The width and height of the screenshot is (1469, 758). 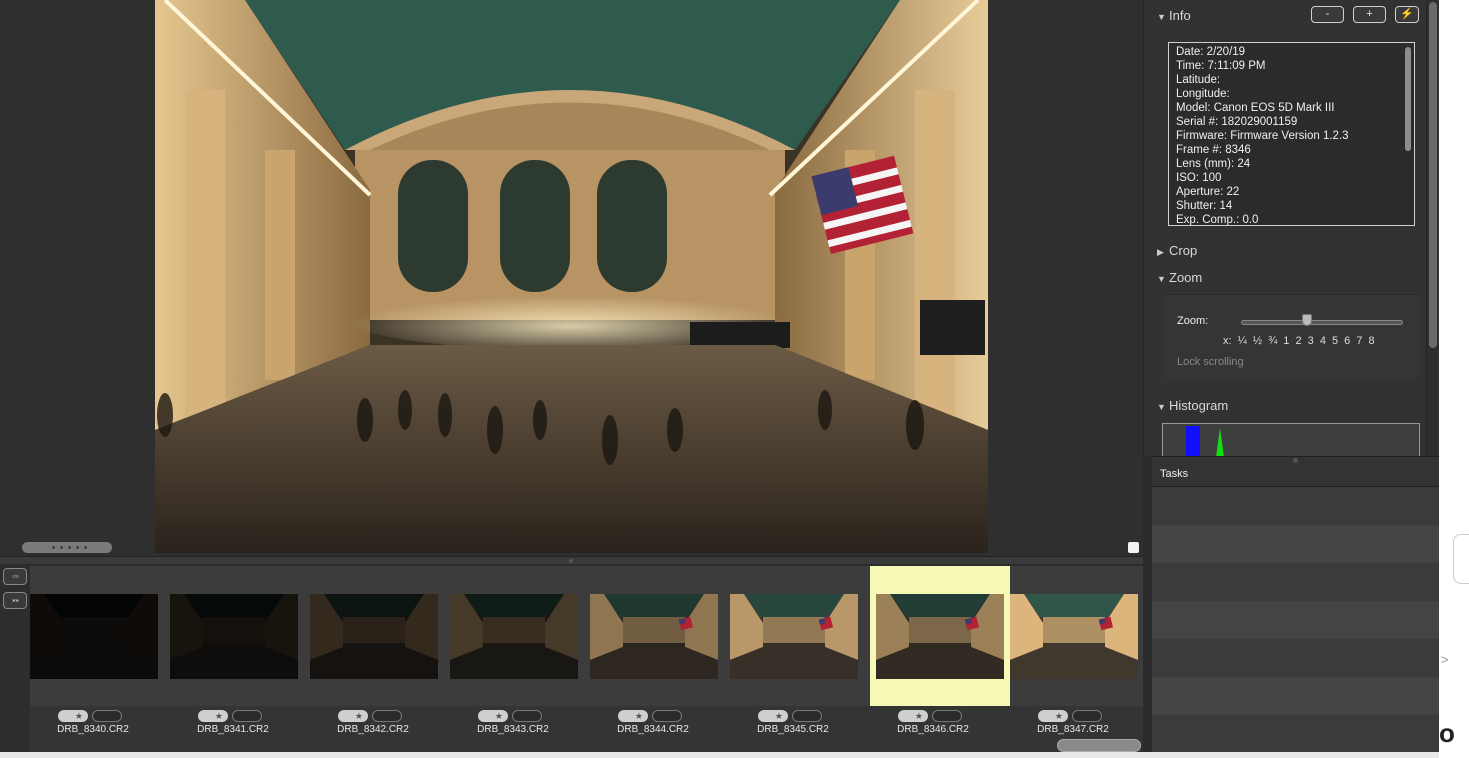 What do you see at coordinates (1160, 252) in the screenshot?
I see `disclosure-closed-icon: ▶` at bounding box center [1160, 252].